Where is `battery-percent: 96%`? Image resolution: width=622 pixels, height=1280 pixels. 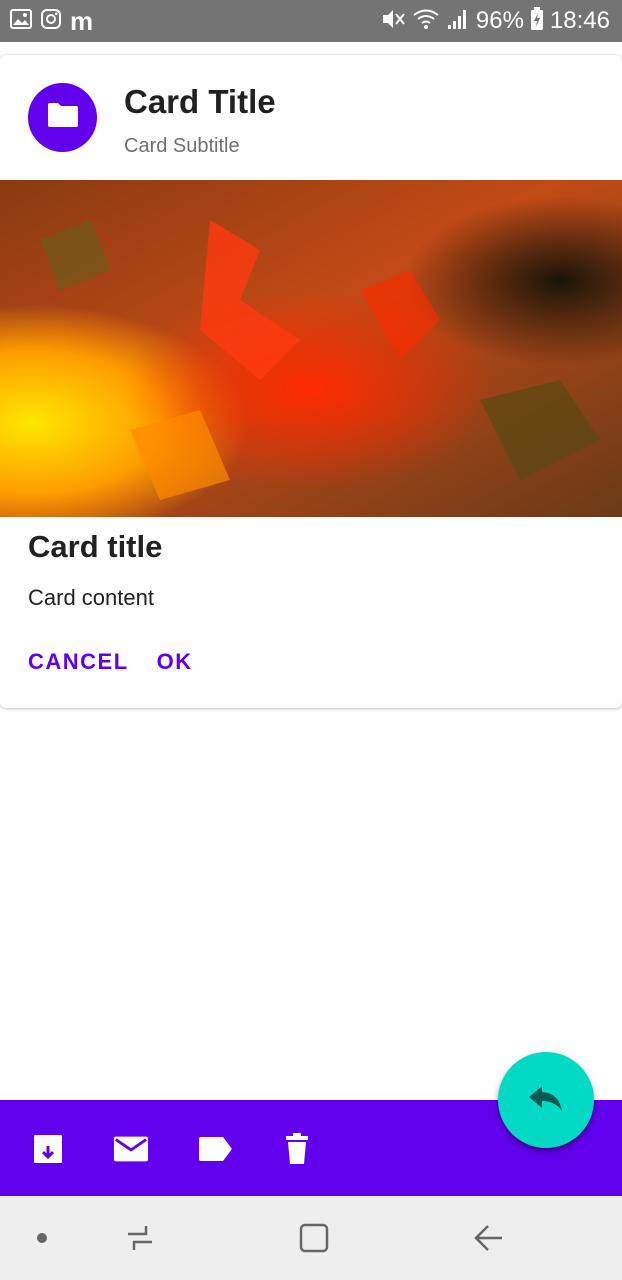 battery-percent: 96% is located at coordinates (499, 20).